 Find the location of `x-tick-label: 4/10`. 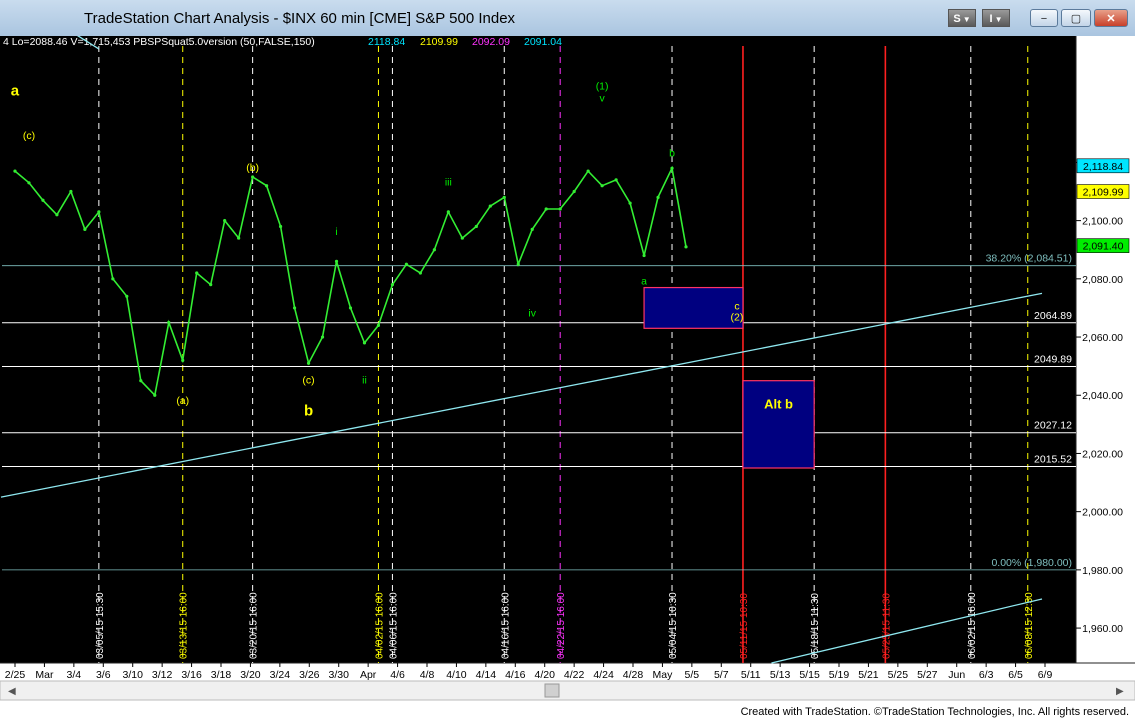

x-tick-label: 4/10 is located at coordinates (456, 675).